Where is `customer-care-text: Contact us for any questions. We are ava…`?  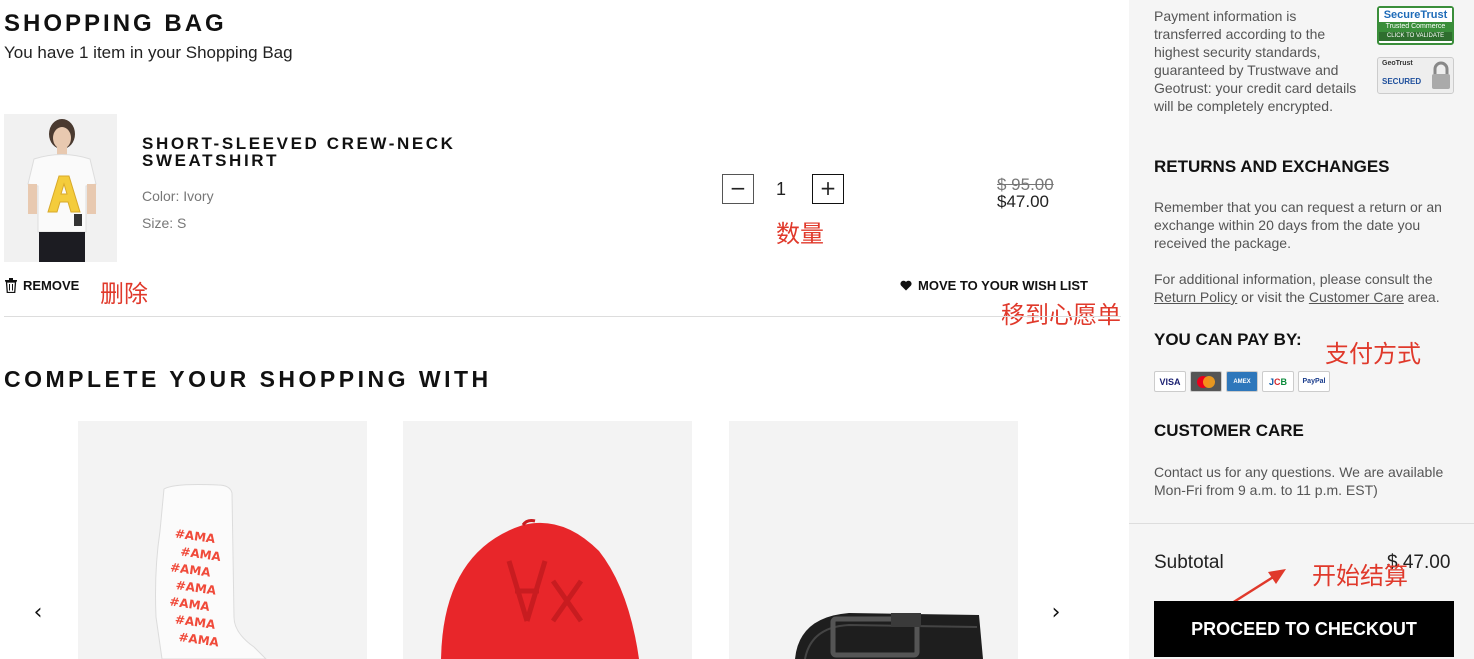
customer-care-text: Contact us for any questions. We are ava… is located at coordinates (1299, 481).